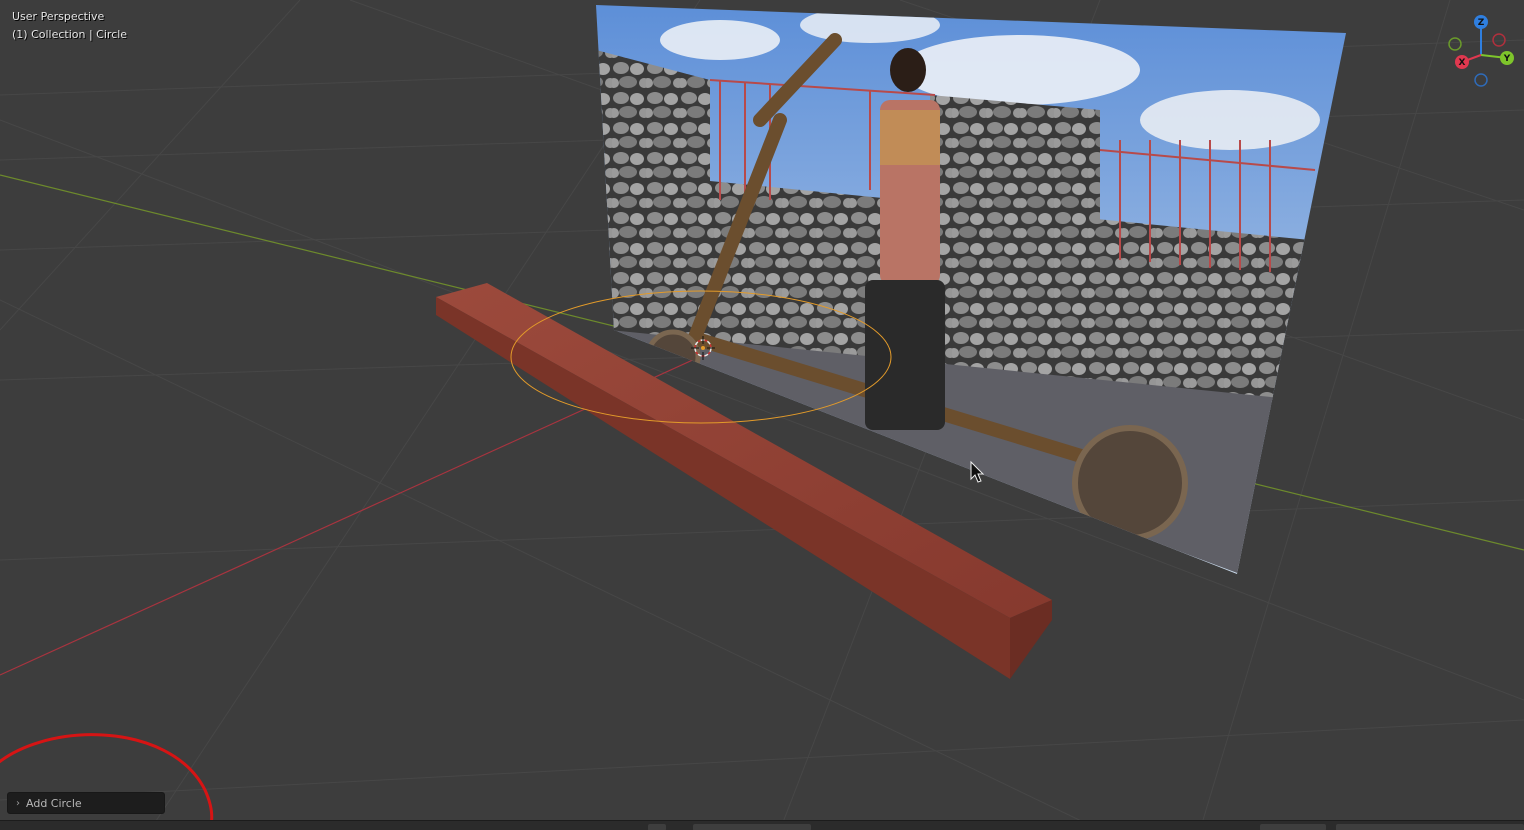 The height and width of the screenshot is (830, 1524). I want to click on navigation-gizmo: Z Y X, so click(1480, 50).